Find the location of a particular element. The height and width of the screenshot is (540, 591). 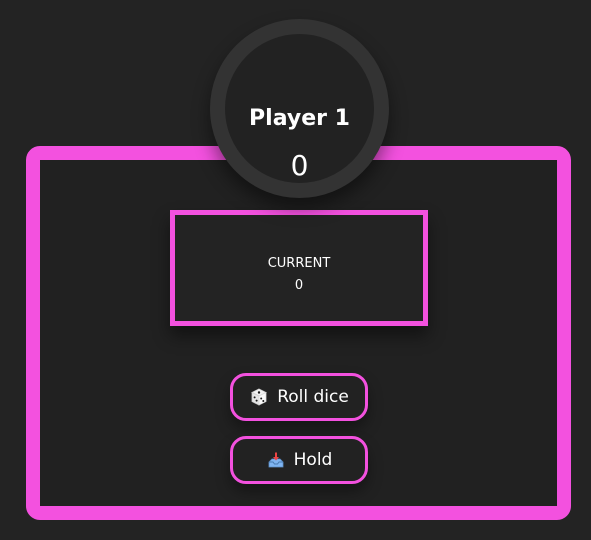

inbox-tray-icon is located at coordinates (276, 460).